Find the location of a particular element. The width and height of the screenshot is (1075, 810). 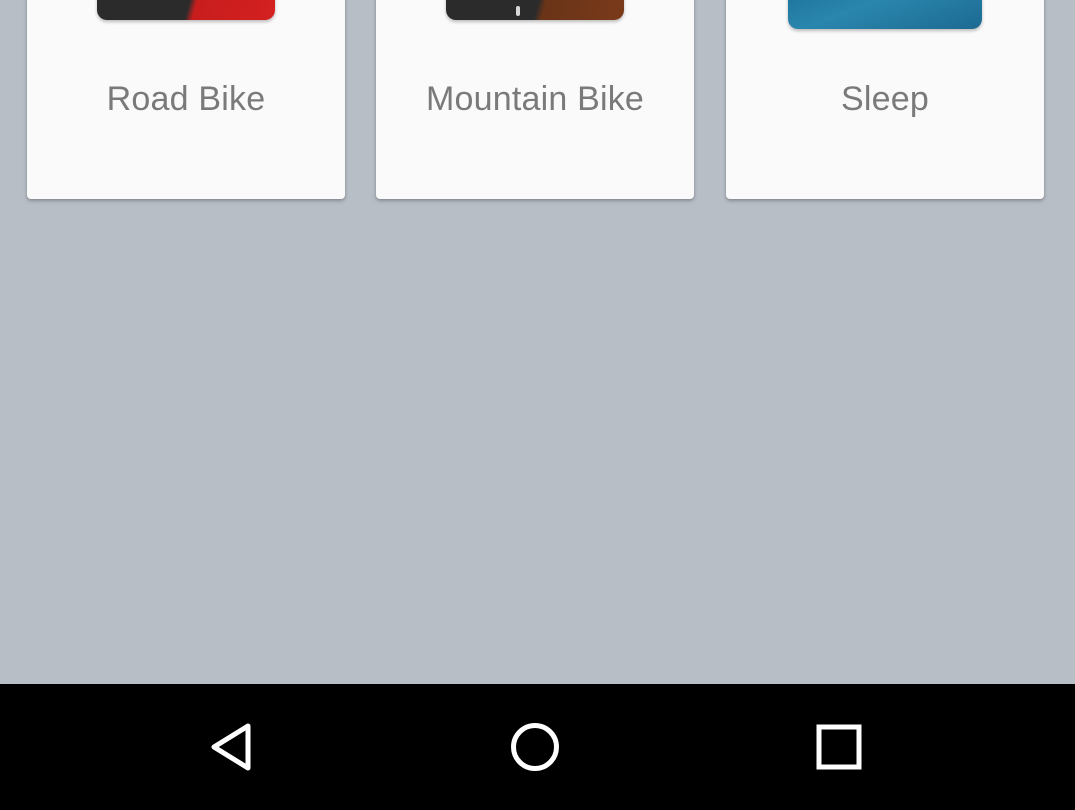

recents-button is located at coordinates (839, 747).